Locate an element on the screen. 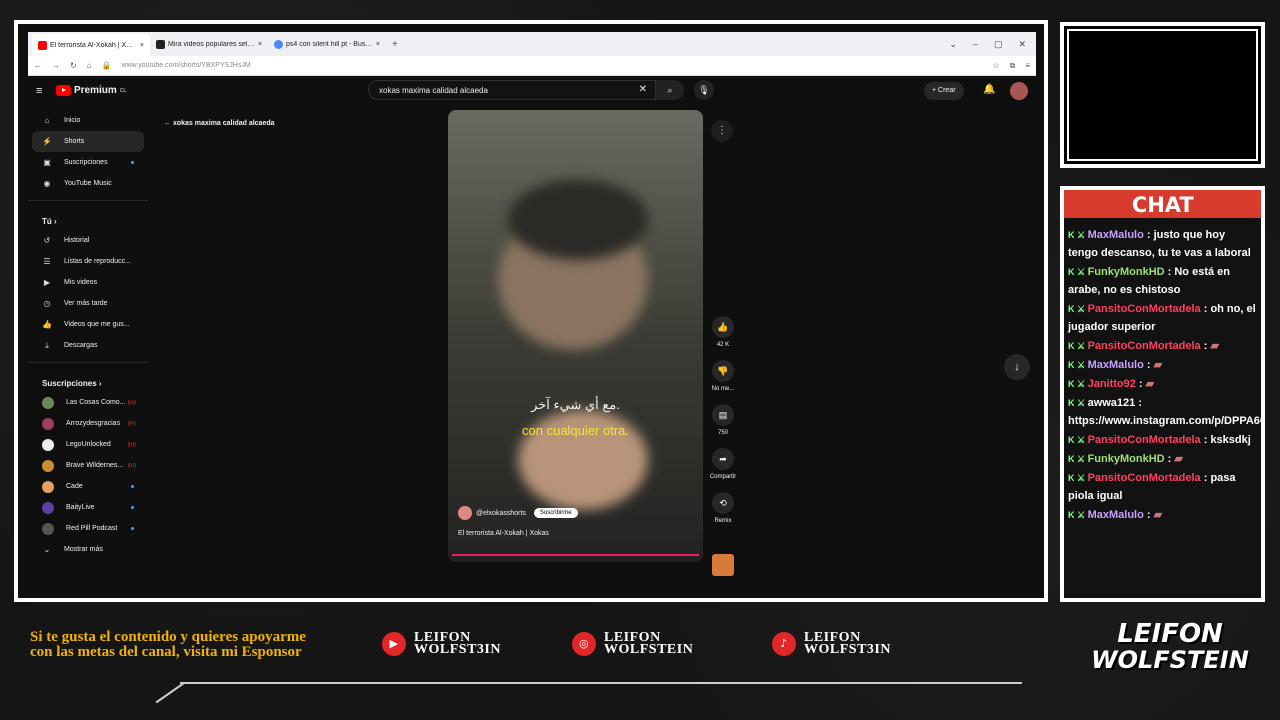 Image resolution: width=1280 pixels, height=720 pixels. subscriptions-header-label: Suscripciones is located at coordinates (69, 383).